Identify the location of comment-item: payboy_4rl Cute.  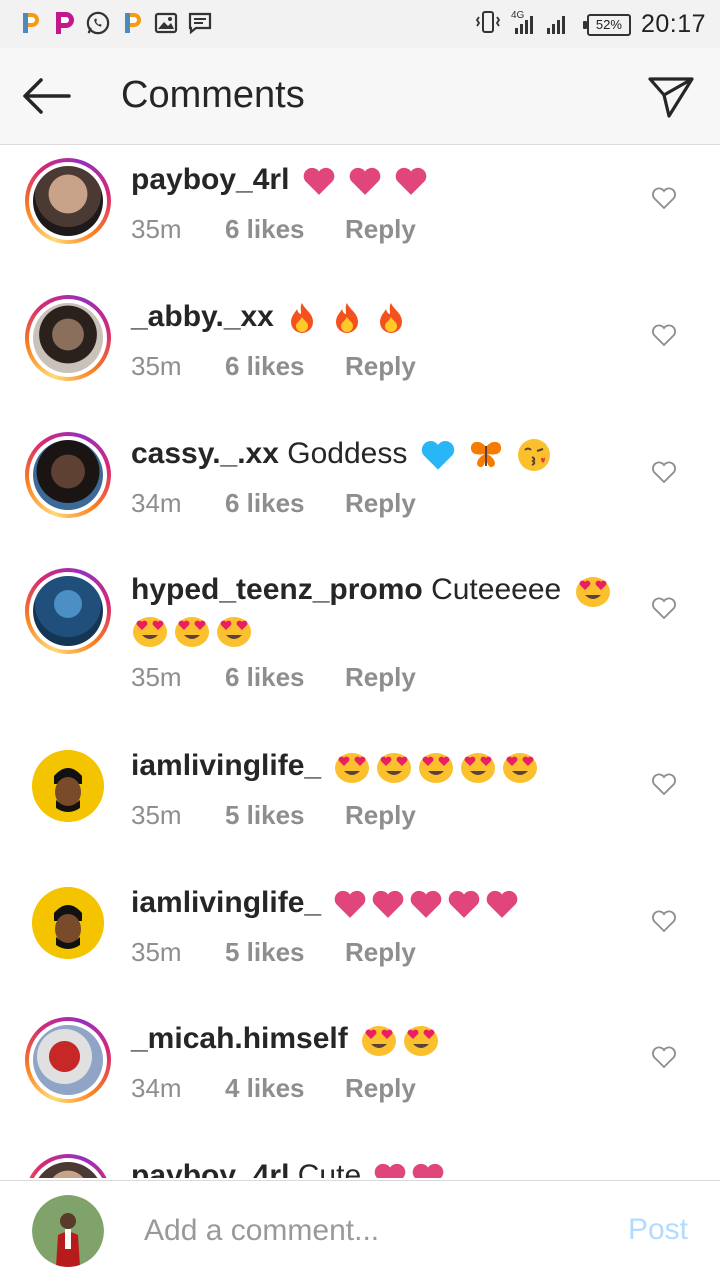
(360, 1166).